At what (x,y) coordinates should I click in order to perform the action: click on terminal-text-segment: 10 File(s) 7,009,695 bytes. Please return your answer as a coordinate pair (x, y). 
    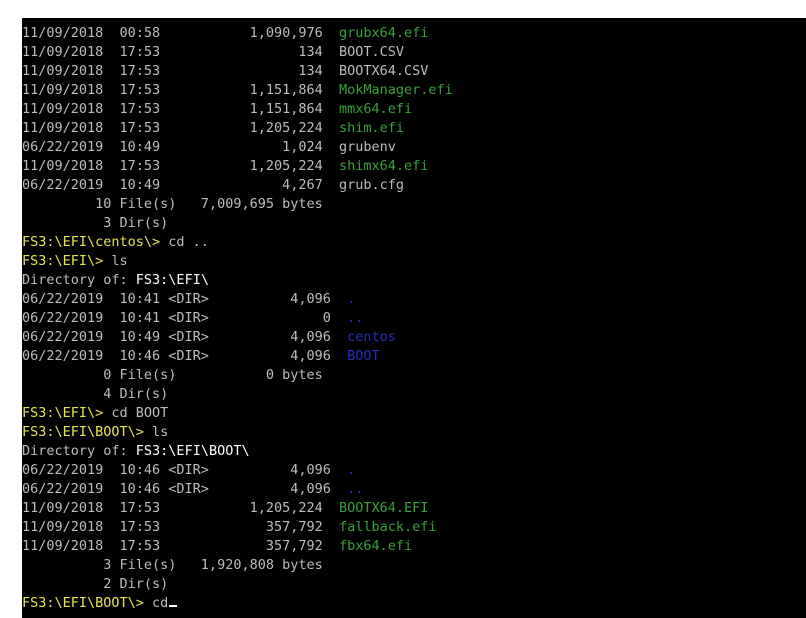
    Looking at the image, I should click on (172, 204).